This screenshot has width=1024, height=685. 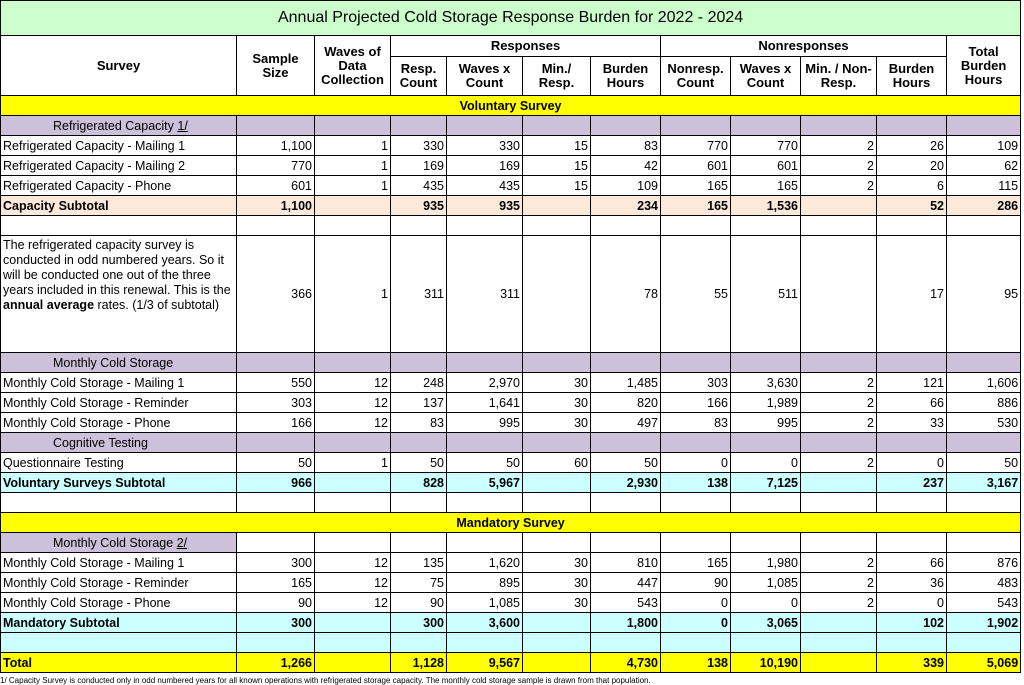 What do you see at coordinates (695, 76) in the screenshot?
I see `header-nonresp-count: Nonresp. Count` at bounding box center [695, 76].